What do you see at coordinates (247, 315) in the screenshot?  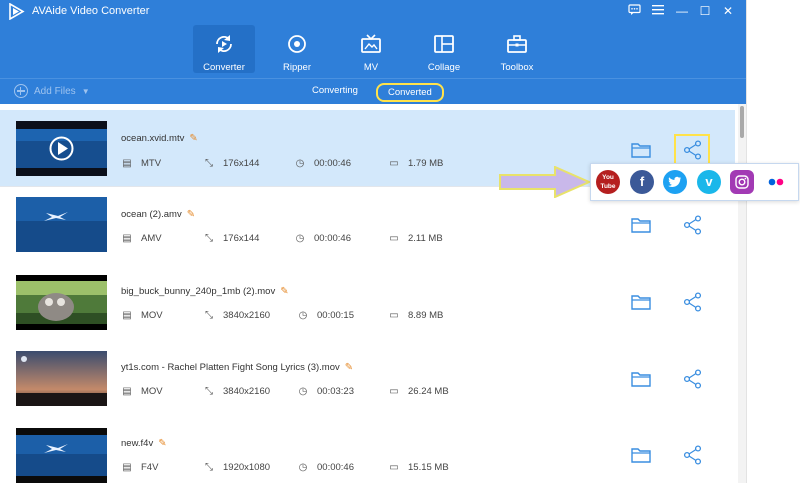 I see `resolution-value: 3840x2160` at bounding box center [247, 315].